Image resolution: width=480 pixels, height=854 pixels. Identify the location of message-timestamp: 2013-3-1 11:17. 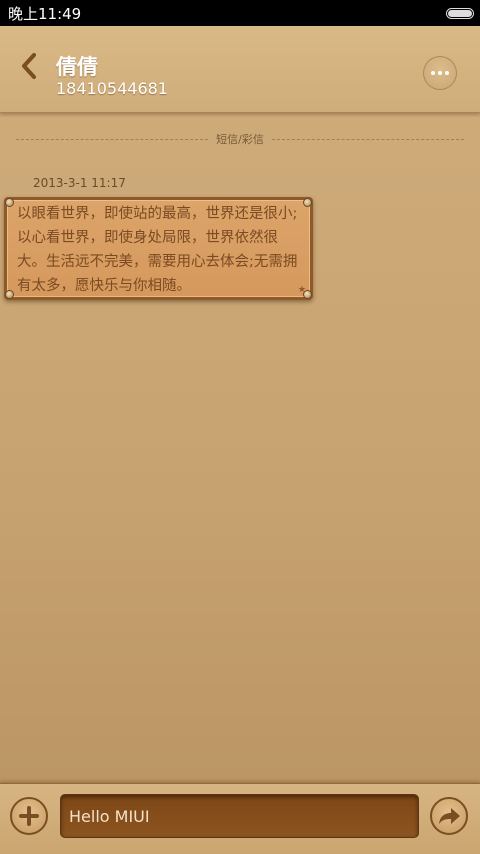
(79, 183).